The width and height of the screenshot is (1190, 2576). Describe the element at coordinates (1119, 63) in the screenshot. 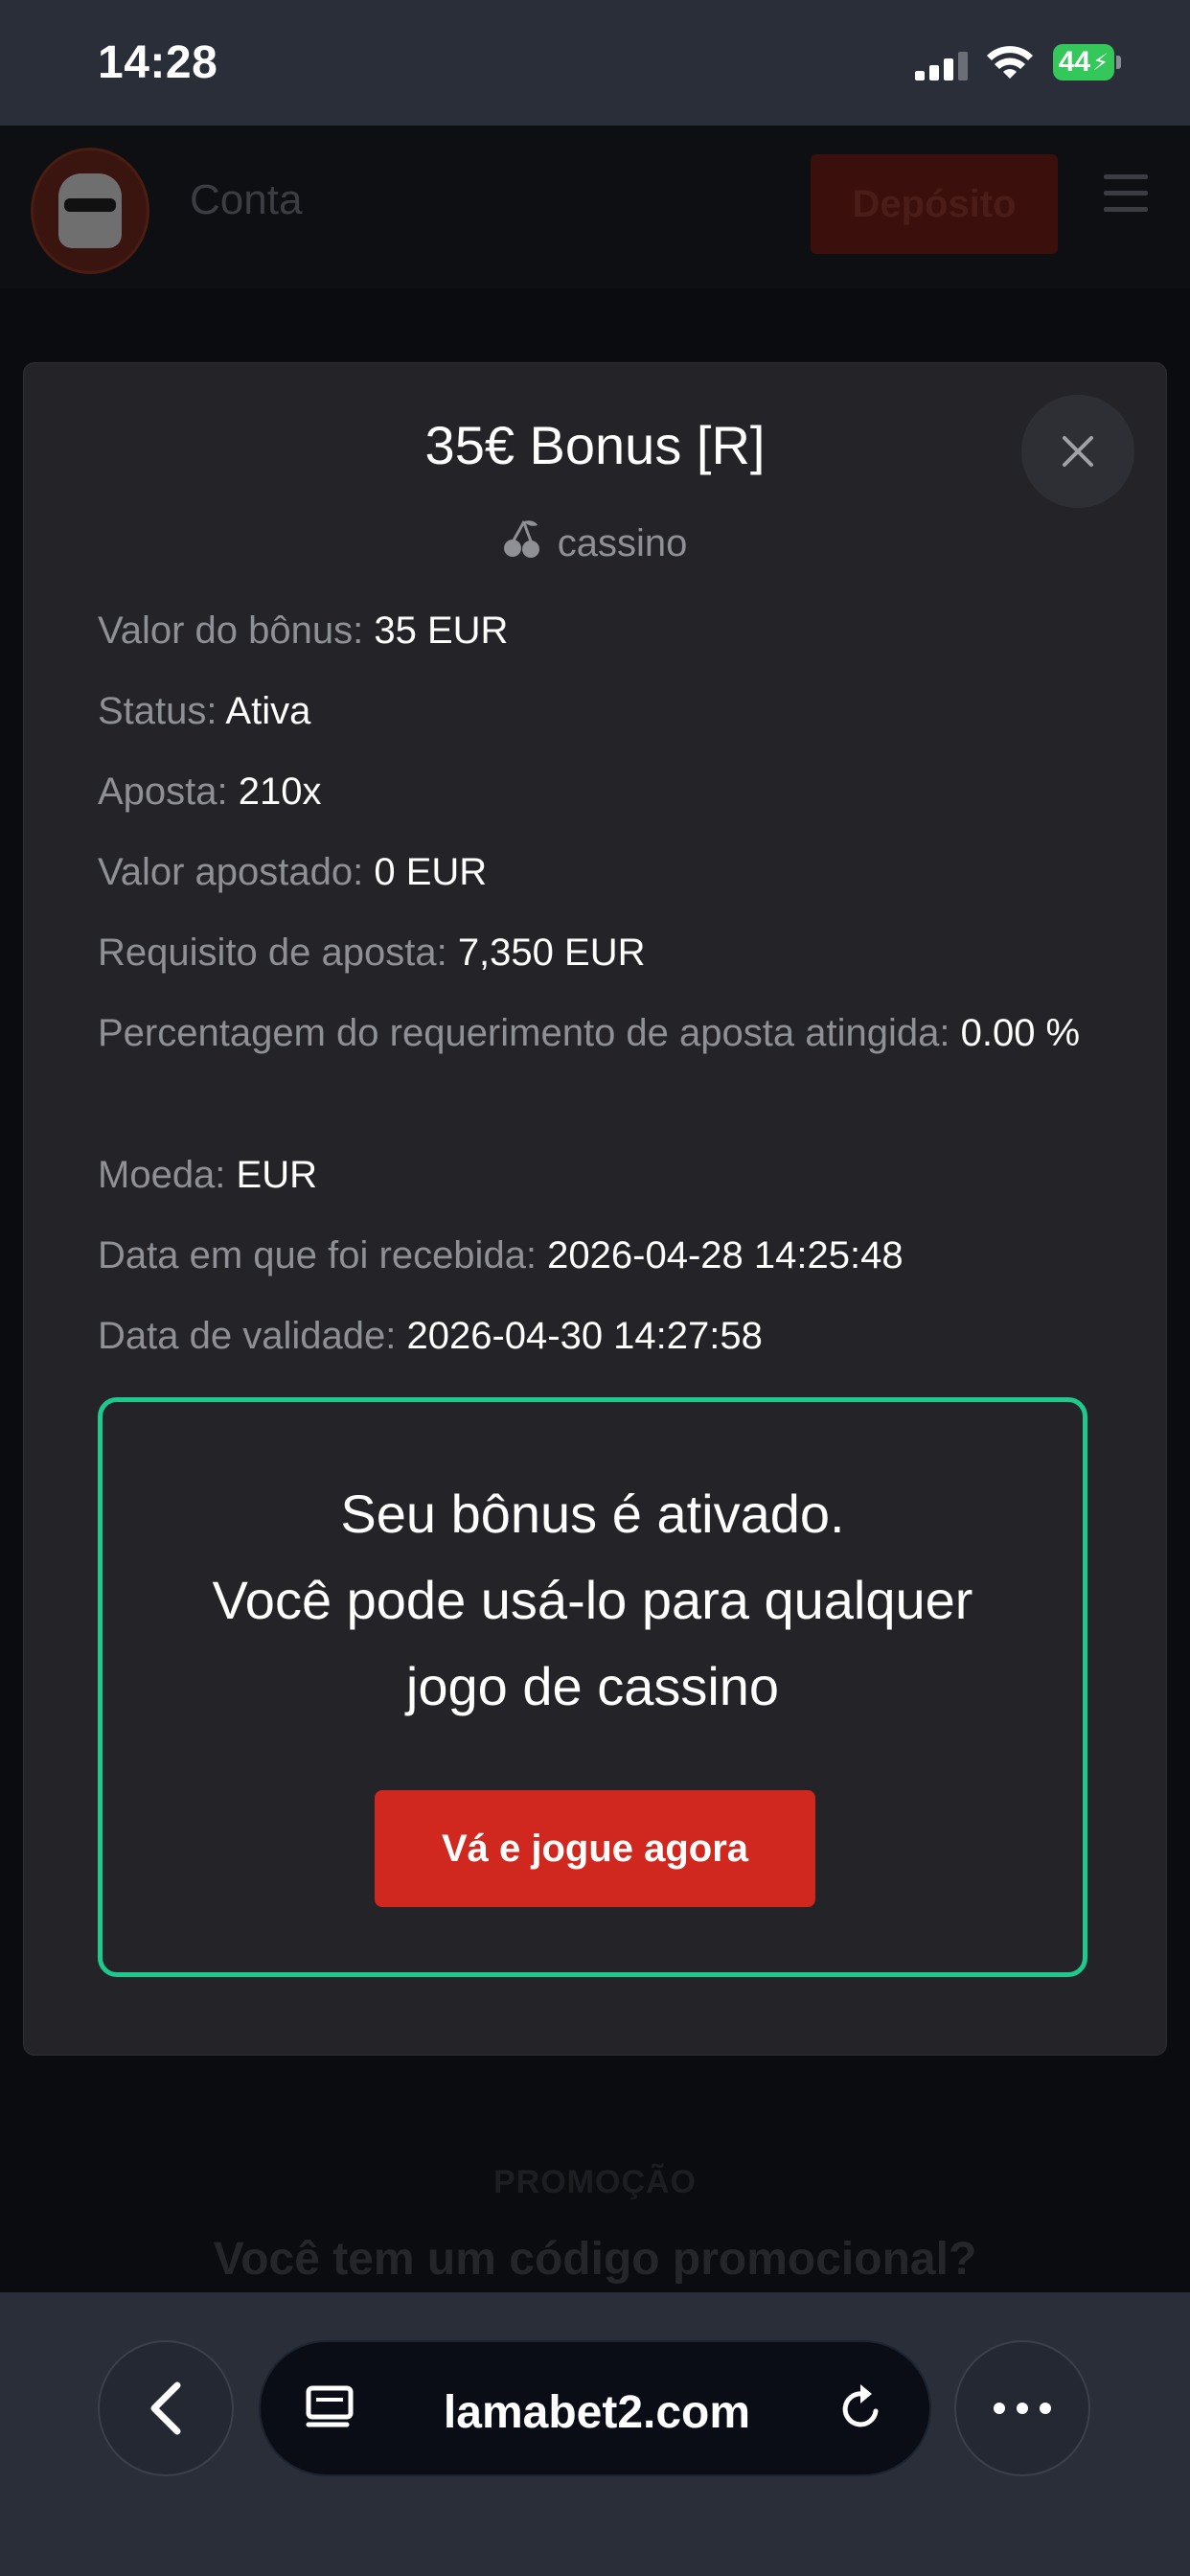

I see `battery-nub` at that location.